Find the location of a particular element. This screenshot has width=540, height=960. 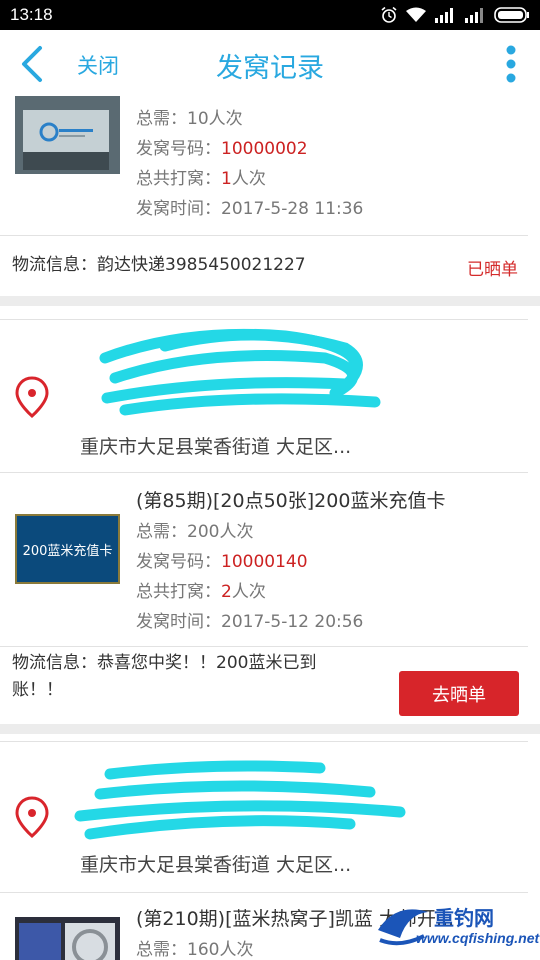

site-watermark: 重钓网 www.cqfishing.net is located at coordinates (456, 928).